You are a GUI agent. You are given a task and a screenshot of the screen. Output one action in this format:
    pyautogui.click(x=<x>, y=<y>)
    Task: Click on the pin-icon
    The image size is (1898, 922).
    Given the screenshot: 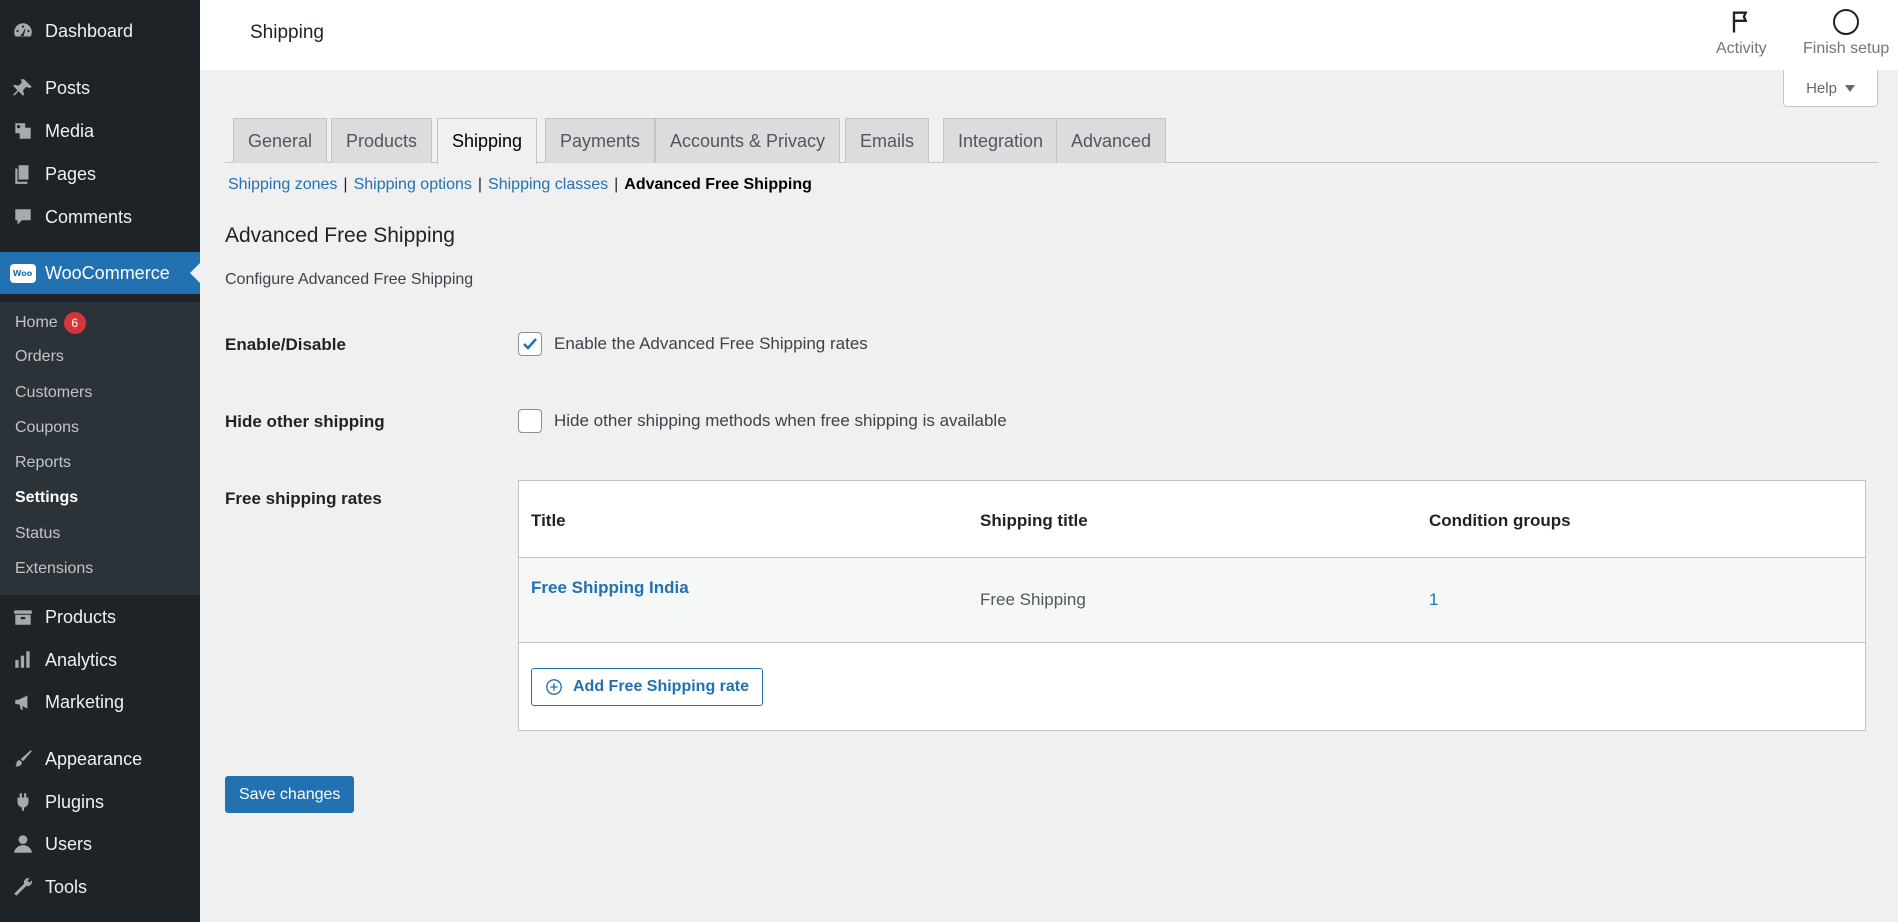 What is the action you would take?
    pyautogui.click(x=22, y=88)
    